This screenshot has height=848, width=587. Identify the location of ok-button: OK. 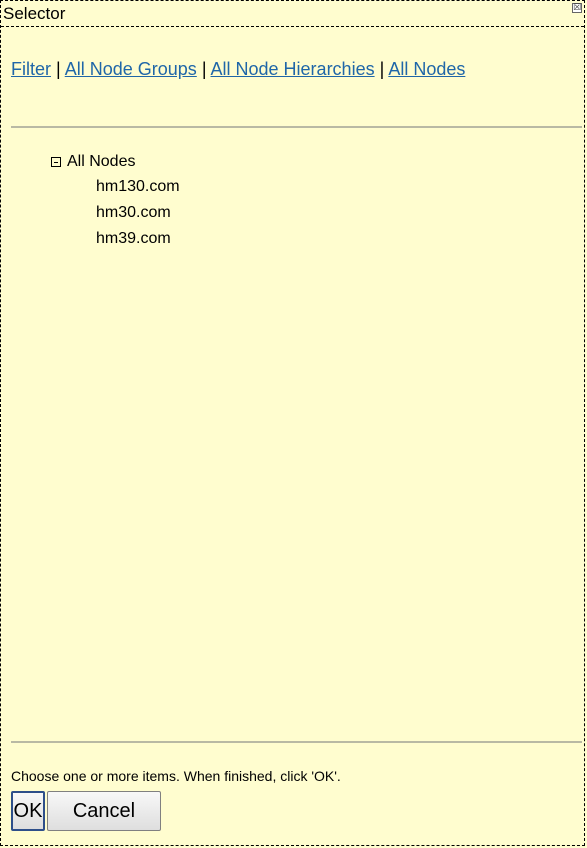
(28, 811).